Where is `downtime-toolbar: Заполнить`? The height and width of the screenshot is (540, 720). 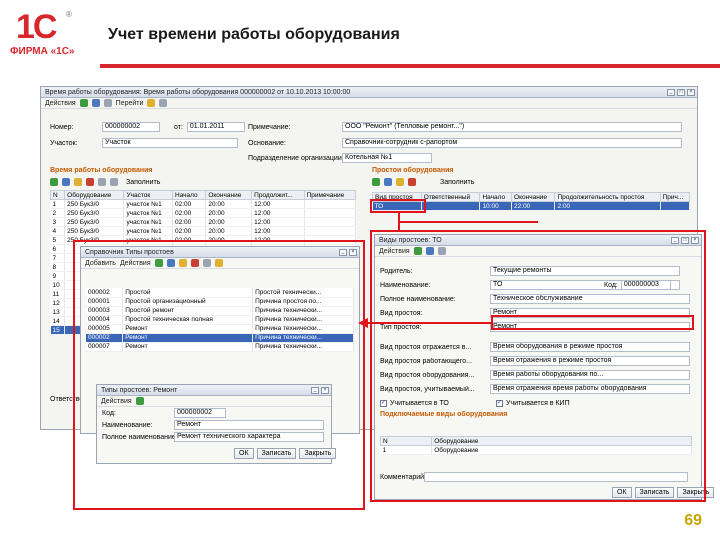 downtime-toolbar: Заполнить is located at coordinates (423, 182).